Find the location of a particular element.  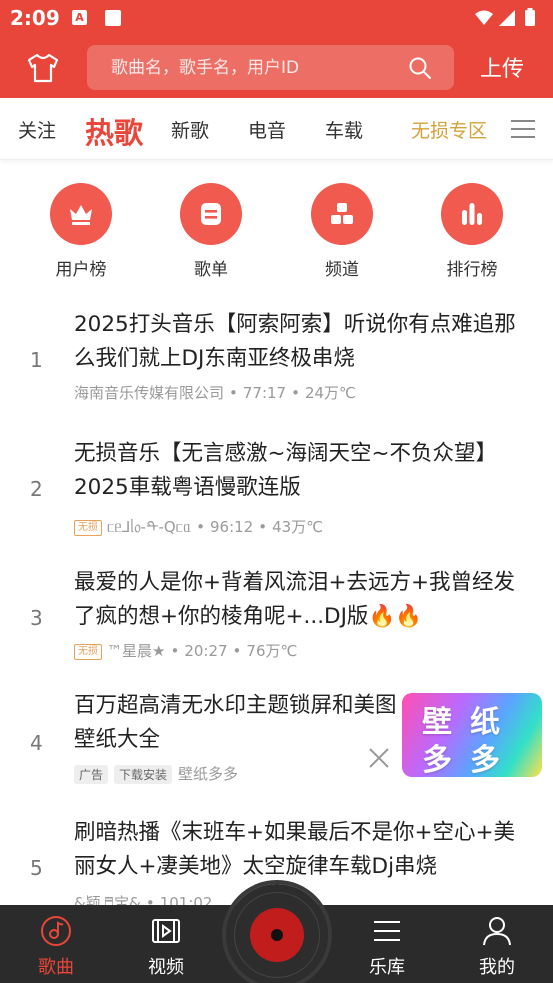

song-duration: 96:12 is located at coordinates (232, 527).